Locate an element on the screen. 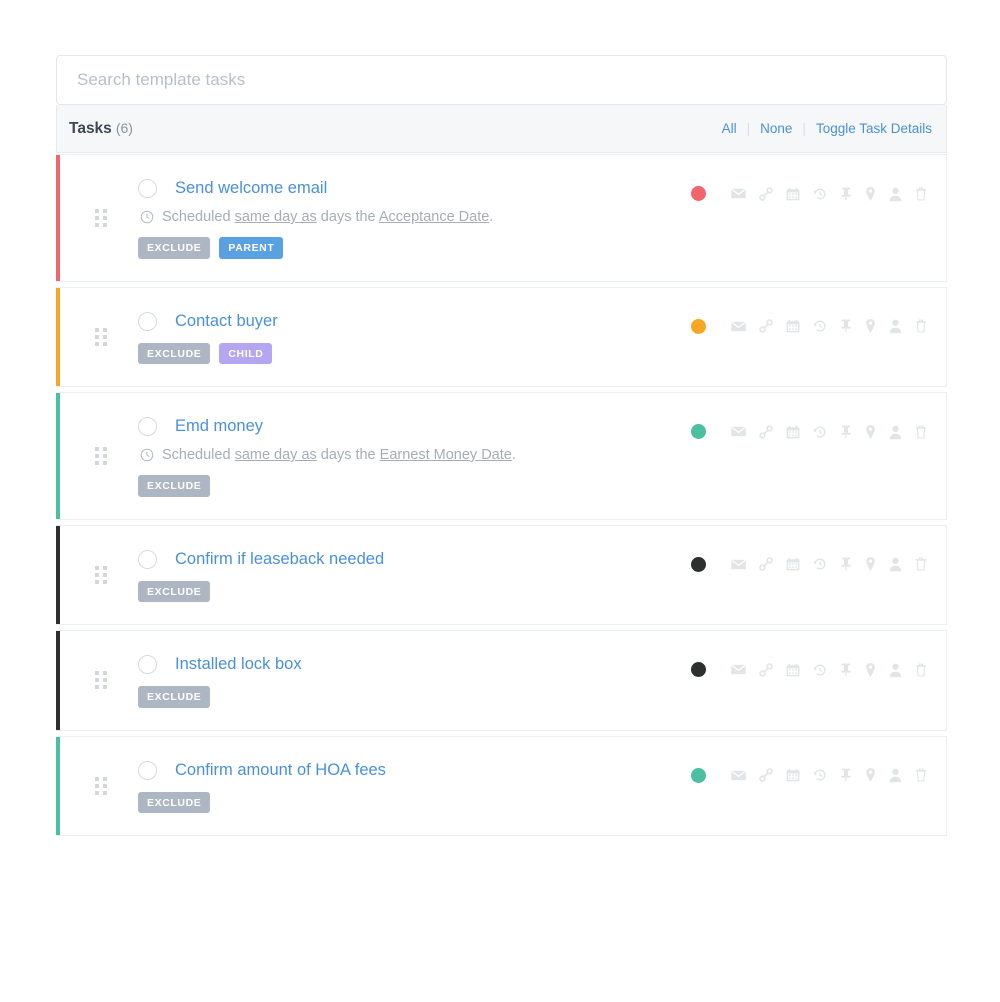 Image resolution: width=1000 pixels, height=1002 pixels. task-title-link: Contact buyer is located at coordinates (226, 321).